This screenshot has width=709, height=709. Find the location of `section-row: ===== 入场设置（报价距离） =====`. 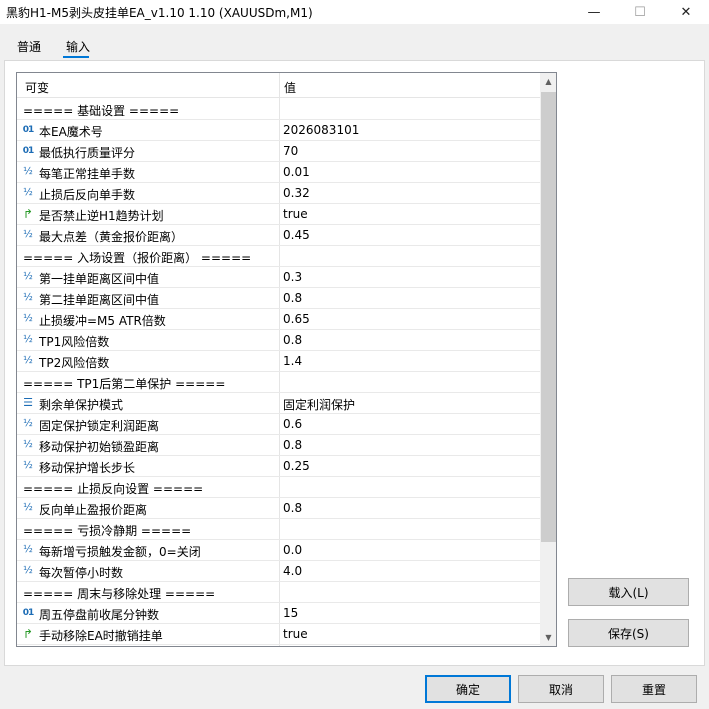

section-row: ===== 入场设置（报价距离） ===== is located at coordinates (278, 256).